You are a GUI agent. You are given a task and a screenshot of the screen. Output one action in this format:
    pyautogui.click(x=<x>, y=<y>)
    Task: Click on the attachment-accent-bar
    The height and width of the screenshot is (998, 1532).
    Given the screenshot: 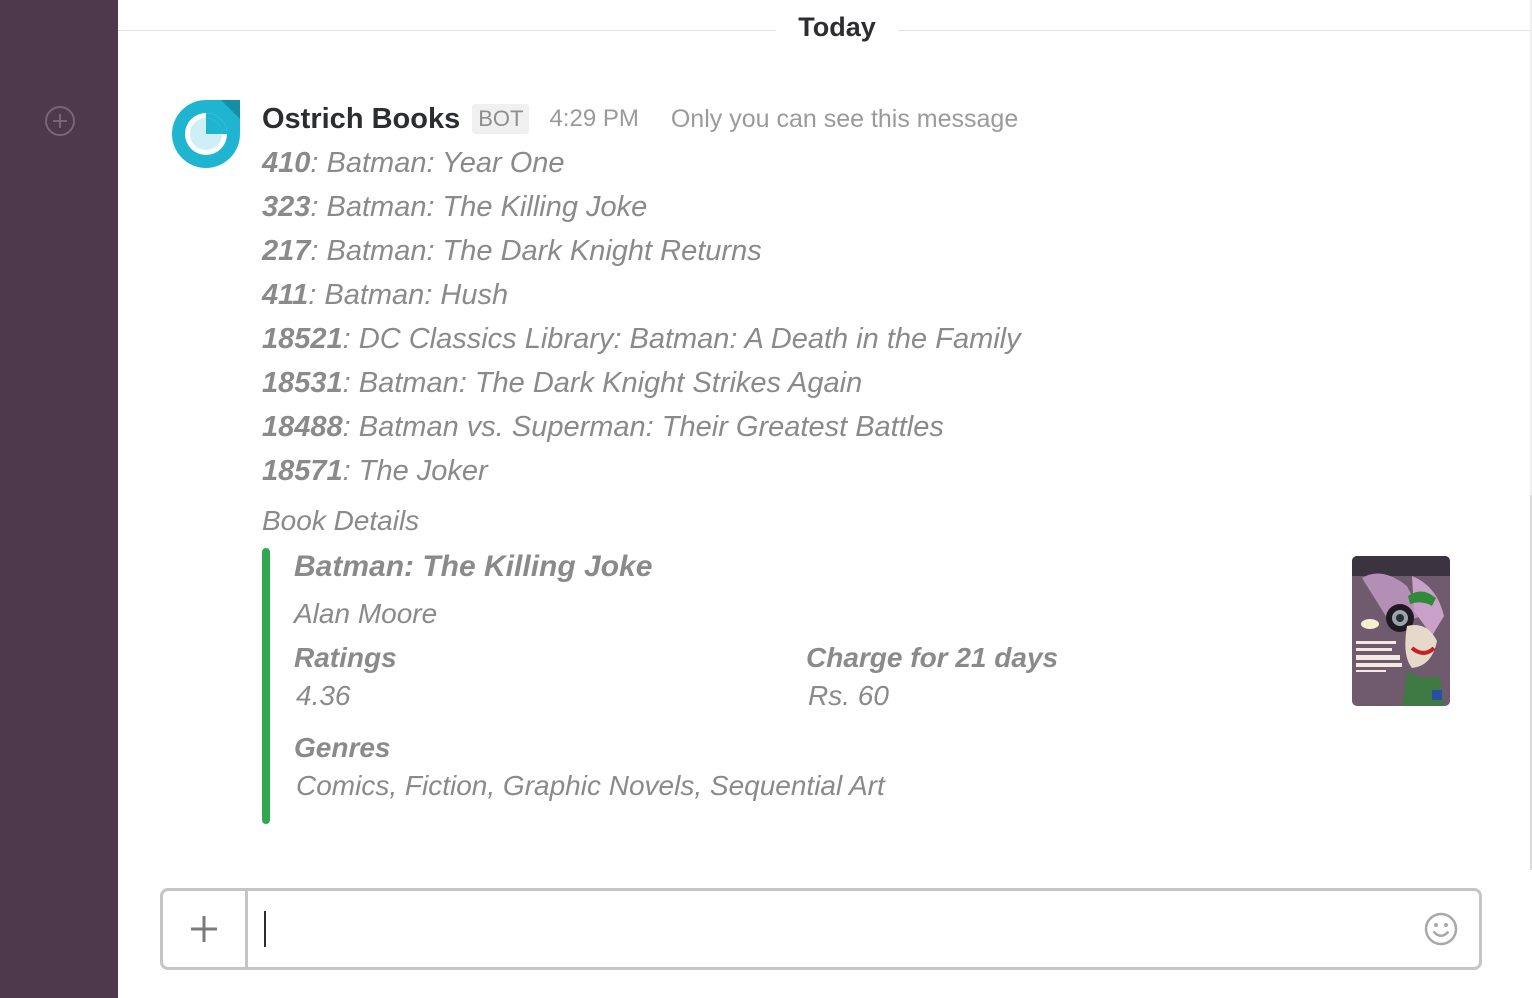 What is the action you would take?
    pyautogui.click(x=266, y=686)
    